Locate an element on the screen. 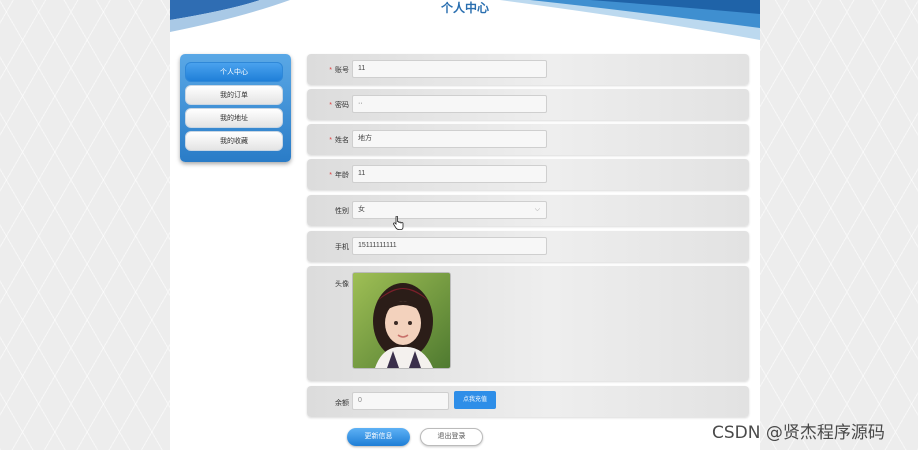 This screenshot has height=450, width=918. sidebar-item-profile: 个人中心 is located at coordinates (234, 72).